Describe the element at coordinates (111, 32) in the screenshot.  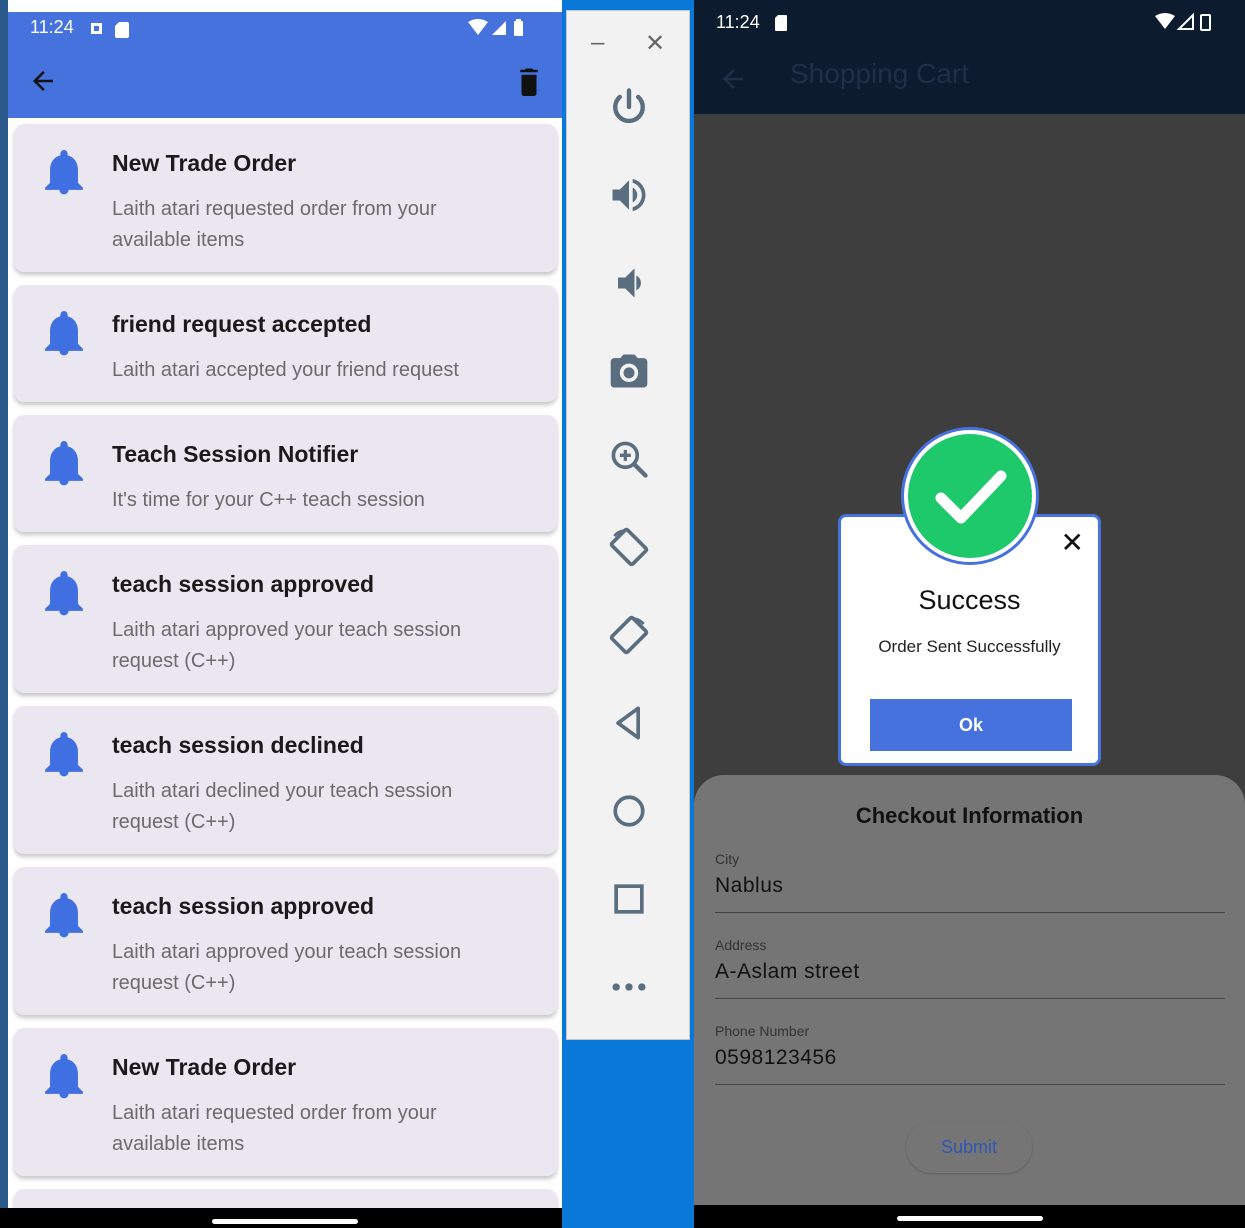
I see `notification-icons` at that location.